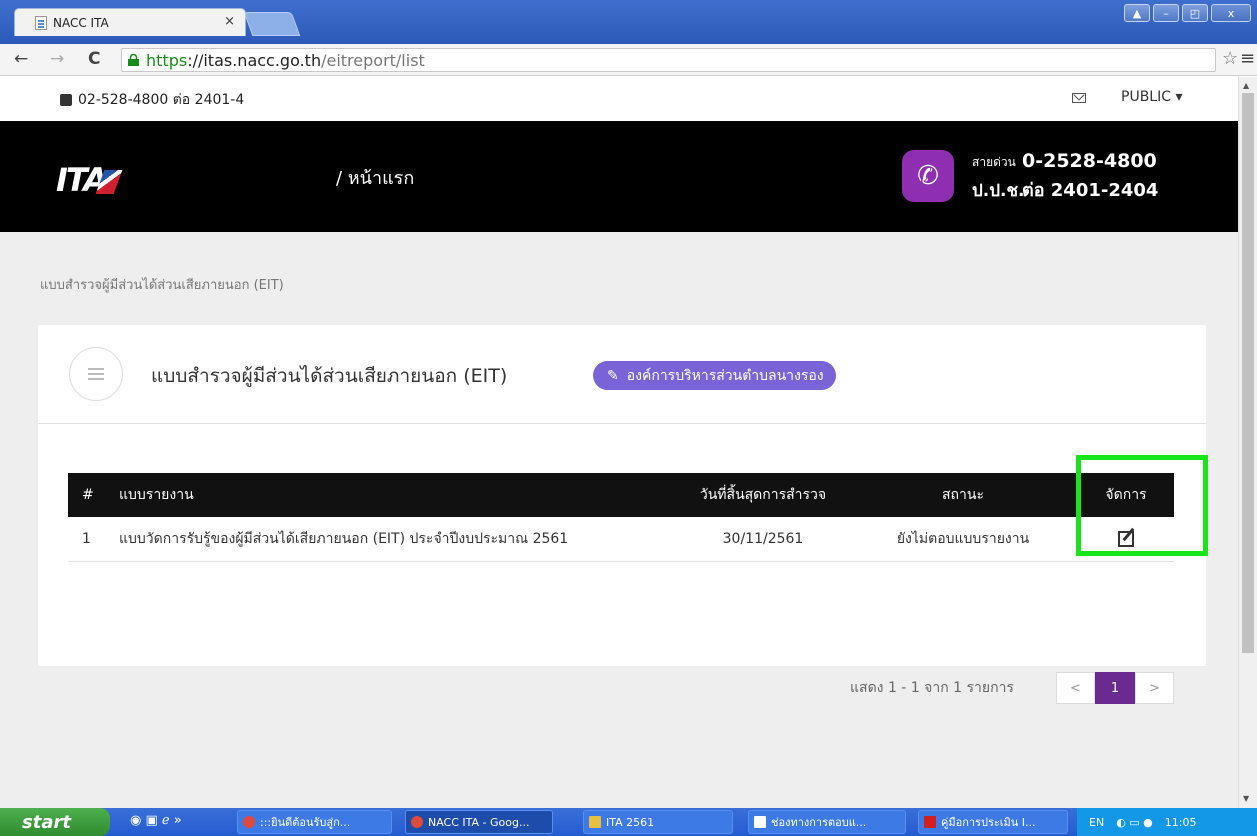  Describe the element at coordinates (21, 59) in the screenshot. I see `back-arrow-icon: ←` at that location.